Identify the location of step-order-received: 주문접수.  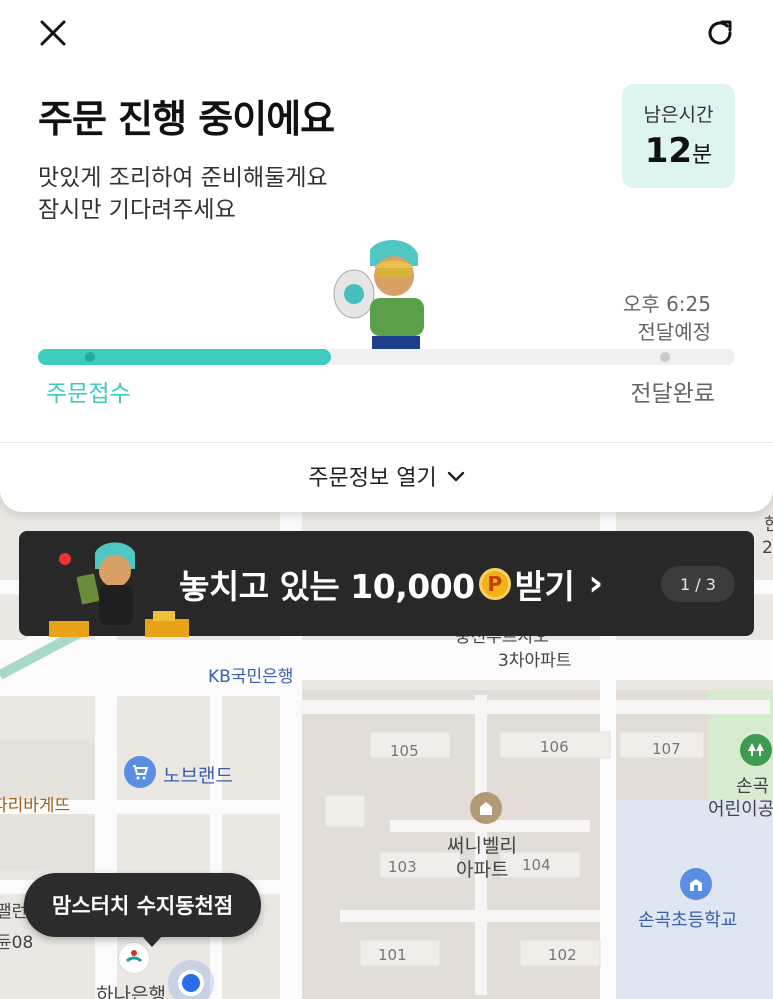
(88, 394).